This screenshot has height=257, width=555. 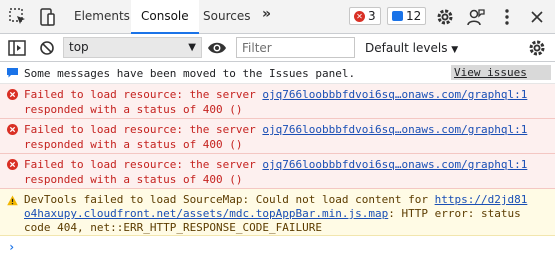 What do you see at coordinates (47, 17) in the screenshot?
I see `device-toolbar-icon` at bounding box center [47, 17].